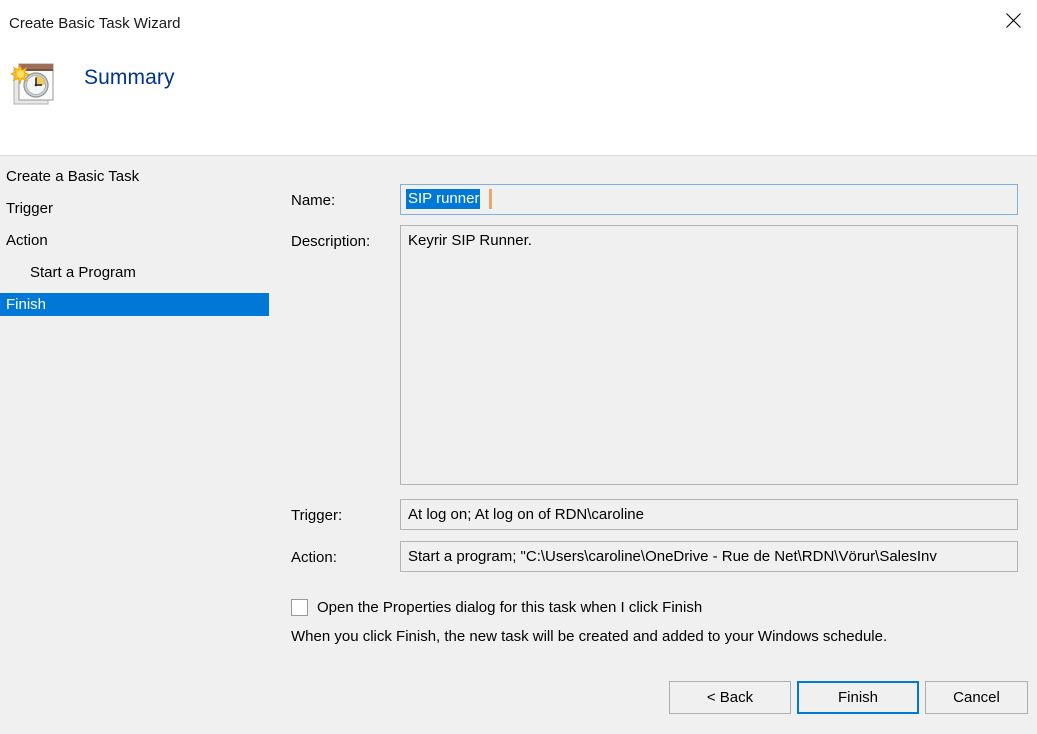 This screenshot has width=1037, height=734. What do you see at coordinates (331, 241) in the screenshot?
I see `description-label: Description:` at bounding box center [331, 241].